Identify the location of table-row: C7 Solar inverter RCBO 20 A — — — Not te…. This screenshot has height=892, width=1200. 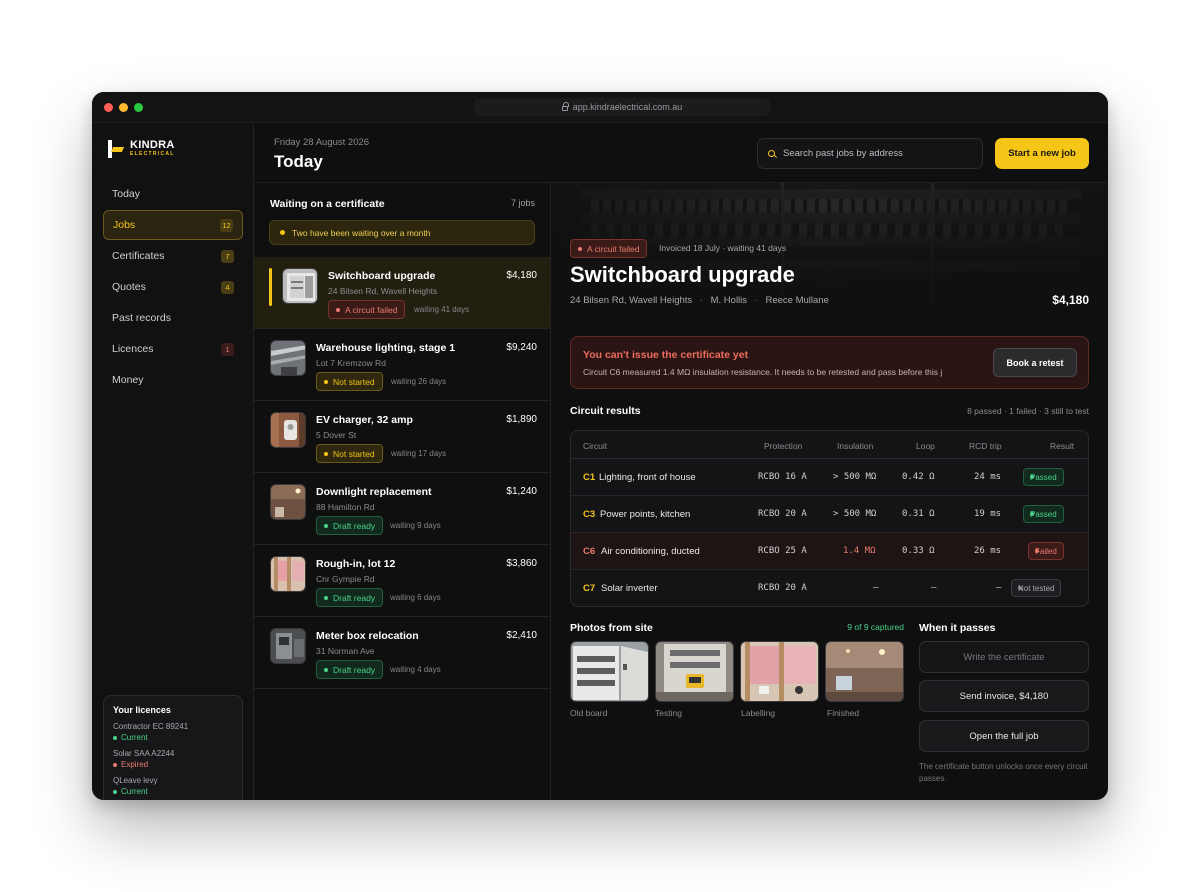
(829, 588).